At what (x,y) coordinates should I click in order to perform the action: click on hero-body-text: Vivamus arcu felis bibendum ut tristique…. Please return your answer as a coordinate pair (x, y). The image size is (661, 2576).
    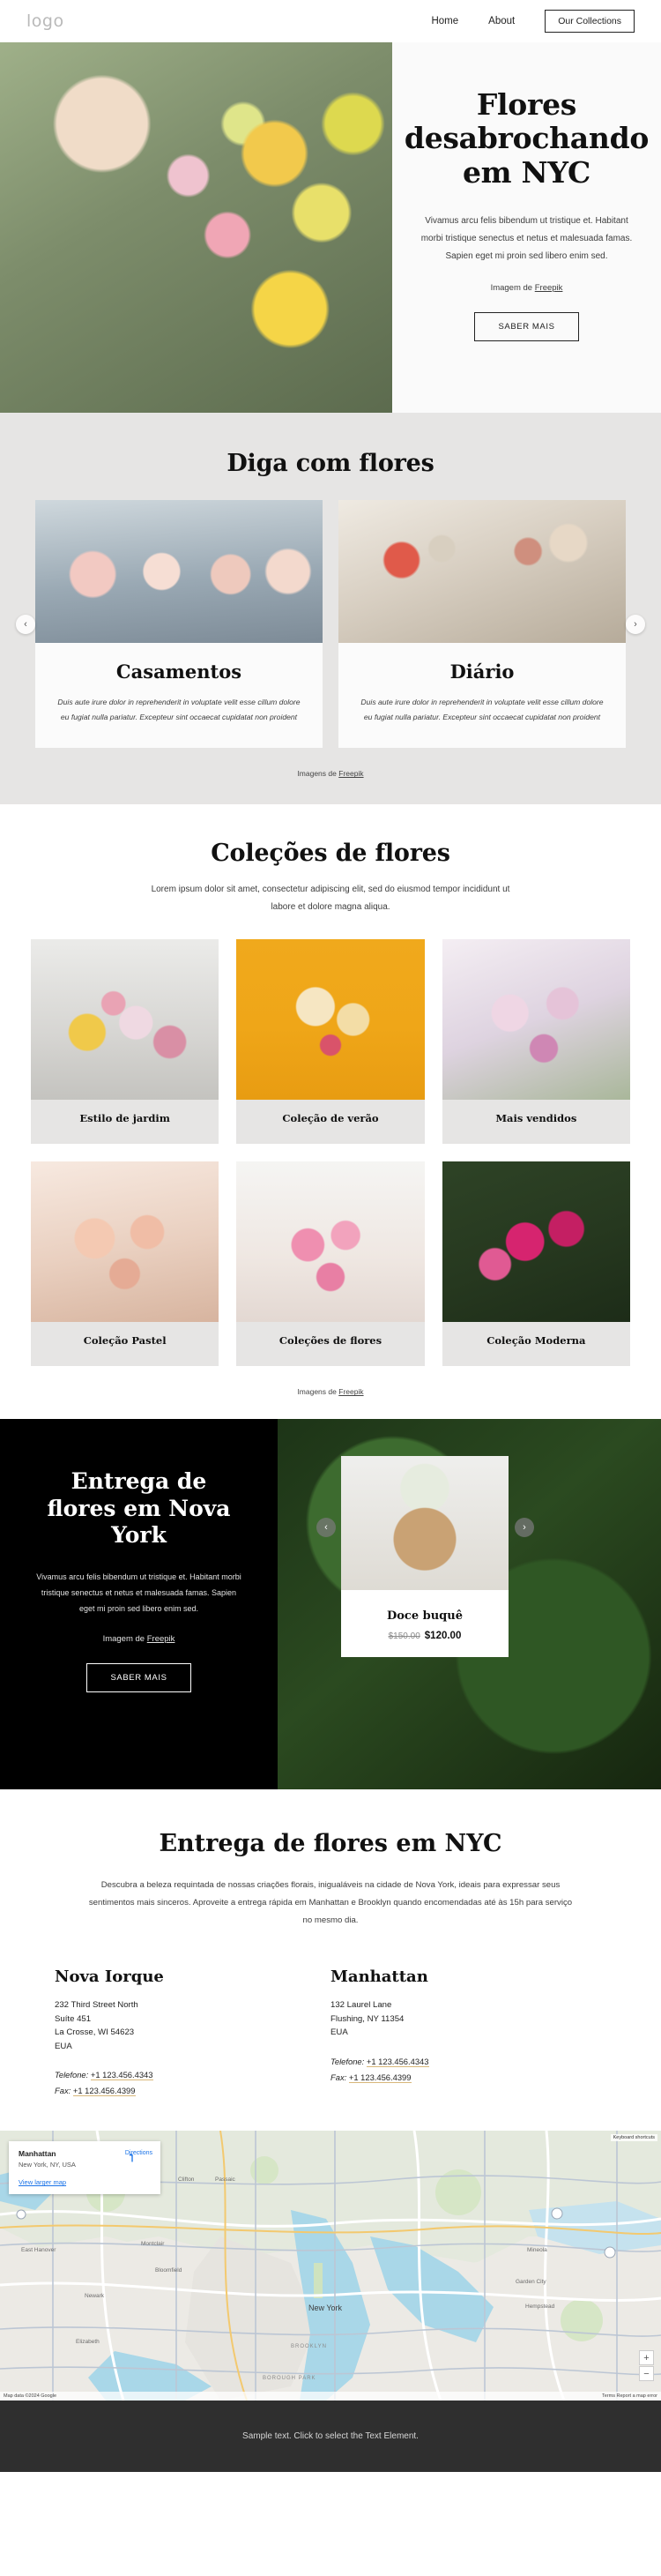
    Looking at the image, I should click on (526, 238).